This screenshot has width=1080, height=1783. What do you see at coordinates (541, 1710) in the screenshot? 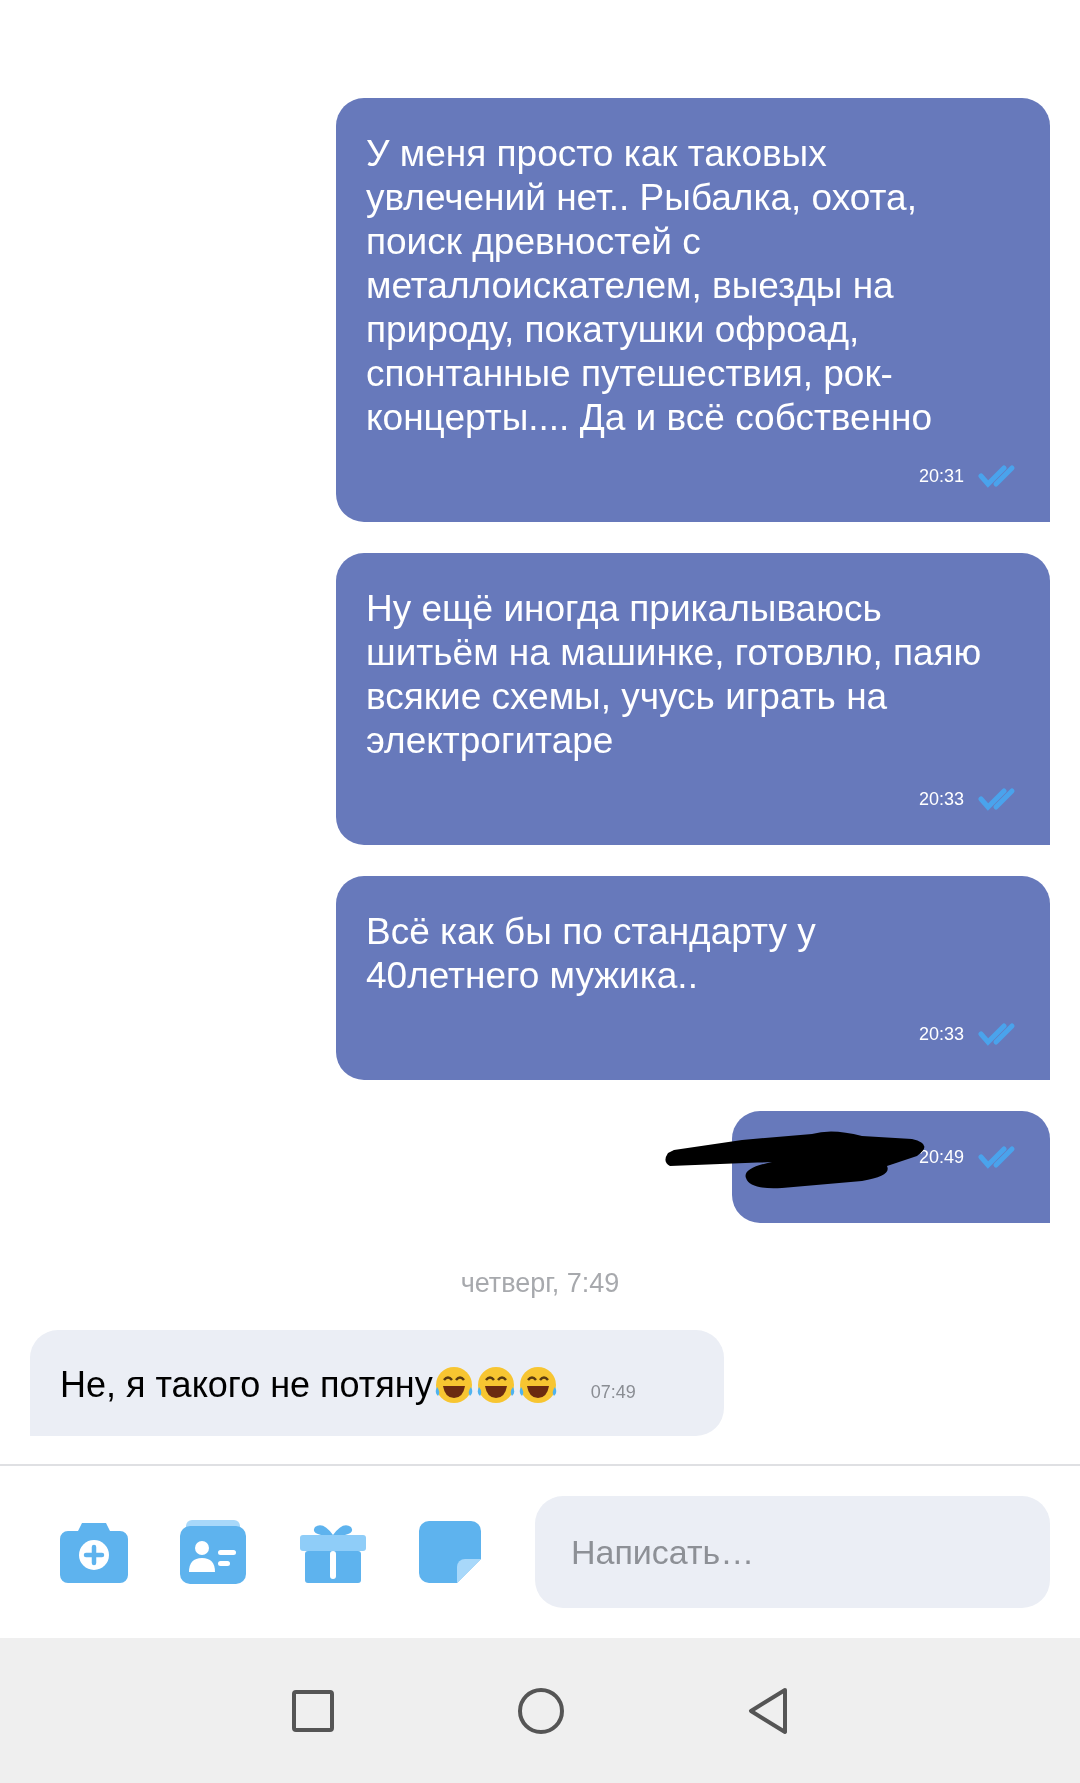
I see `home-icon` at bounding box center [541, 1710].